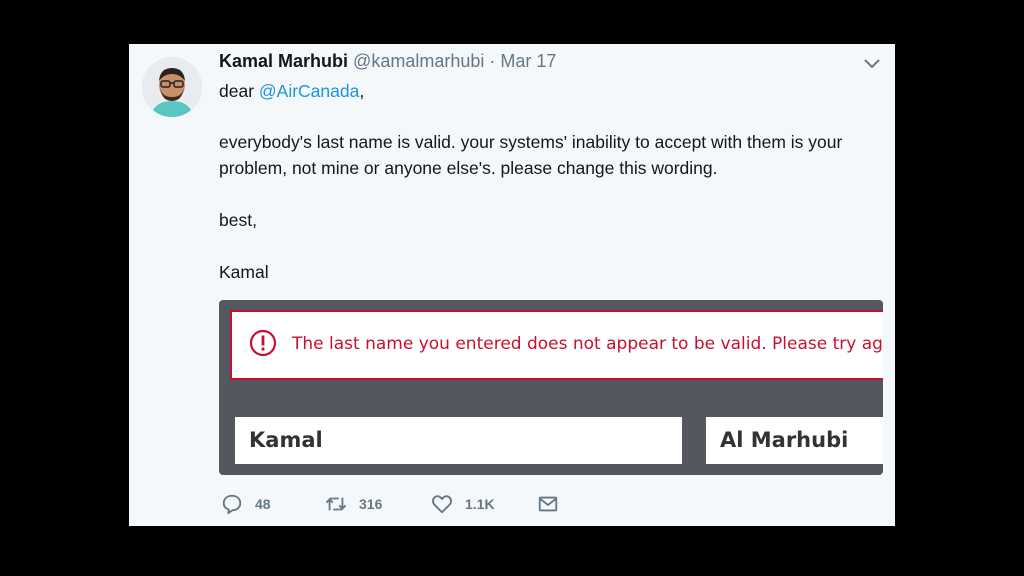  Describe the element at coordinates (554, 91) in the screenshot. I see `tweet-greeting: dear @AirCanada,` at that location.